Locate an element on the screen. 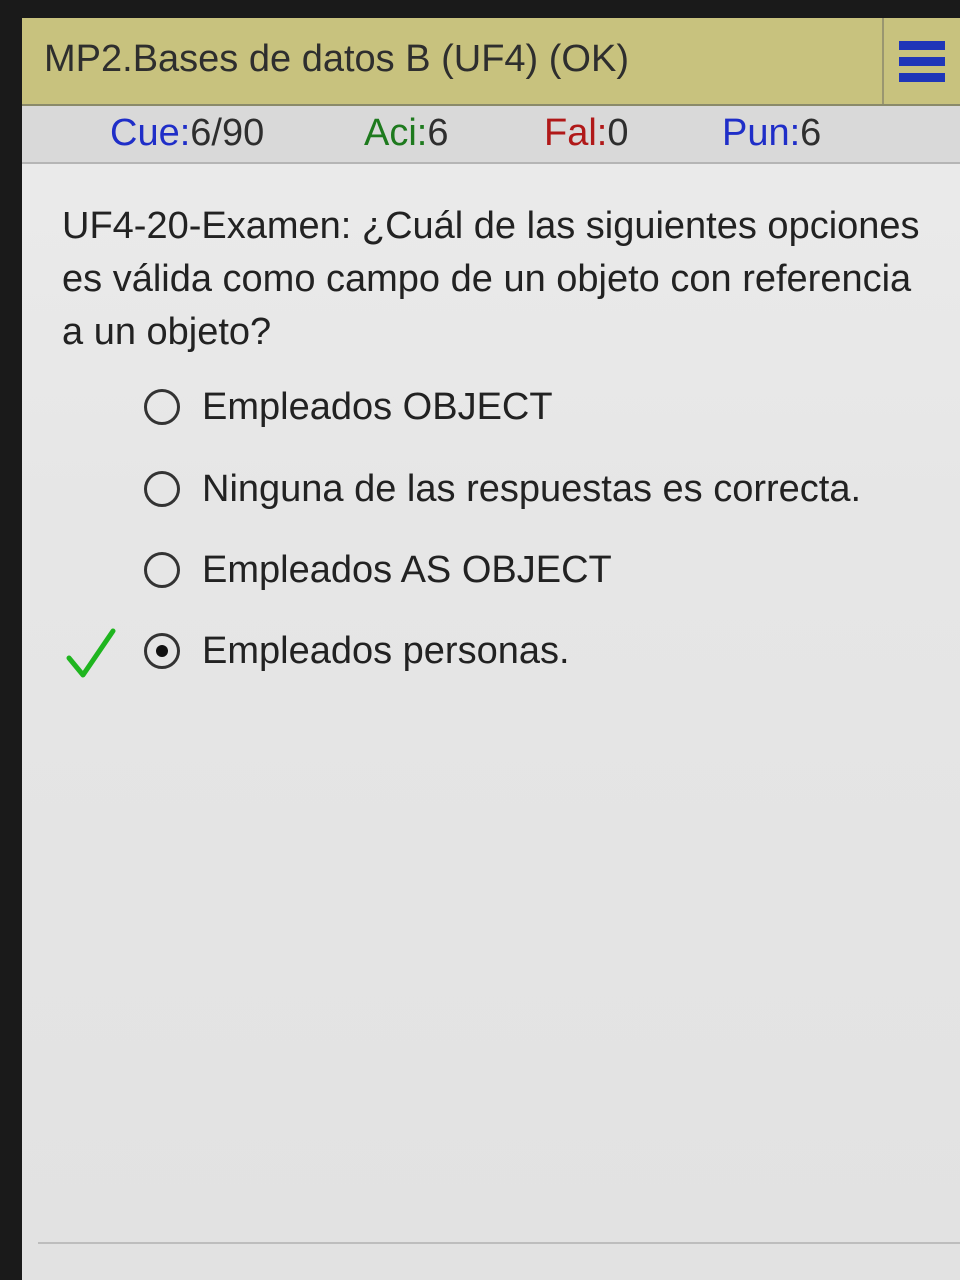 This screenshot has height=1280, width=960. stat-score-value: 6 is located at coordinates (811, 133).